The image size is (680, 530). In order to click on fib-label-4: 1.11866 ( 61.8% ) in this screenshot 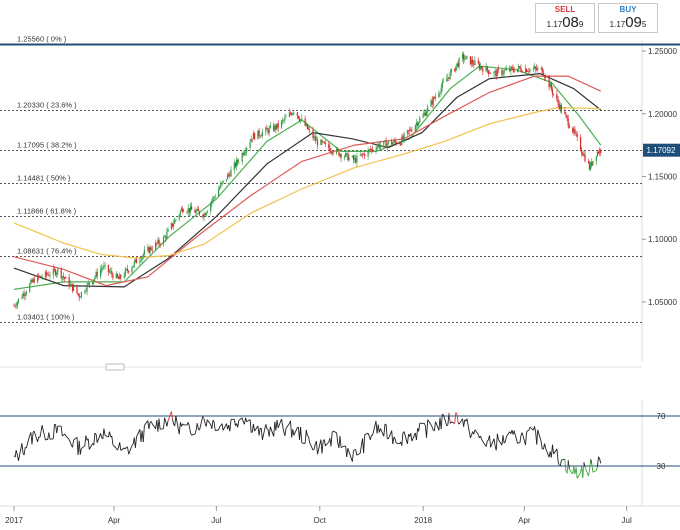, I will do `click(47, 211)`.